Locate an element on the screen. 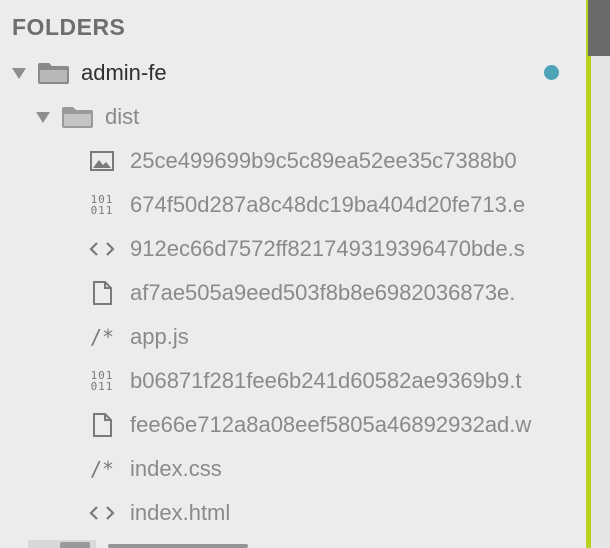 This screenshot has height=548, width=610. folder-row-dist: dist is located at coordinates (293, 117).